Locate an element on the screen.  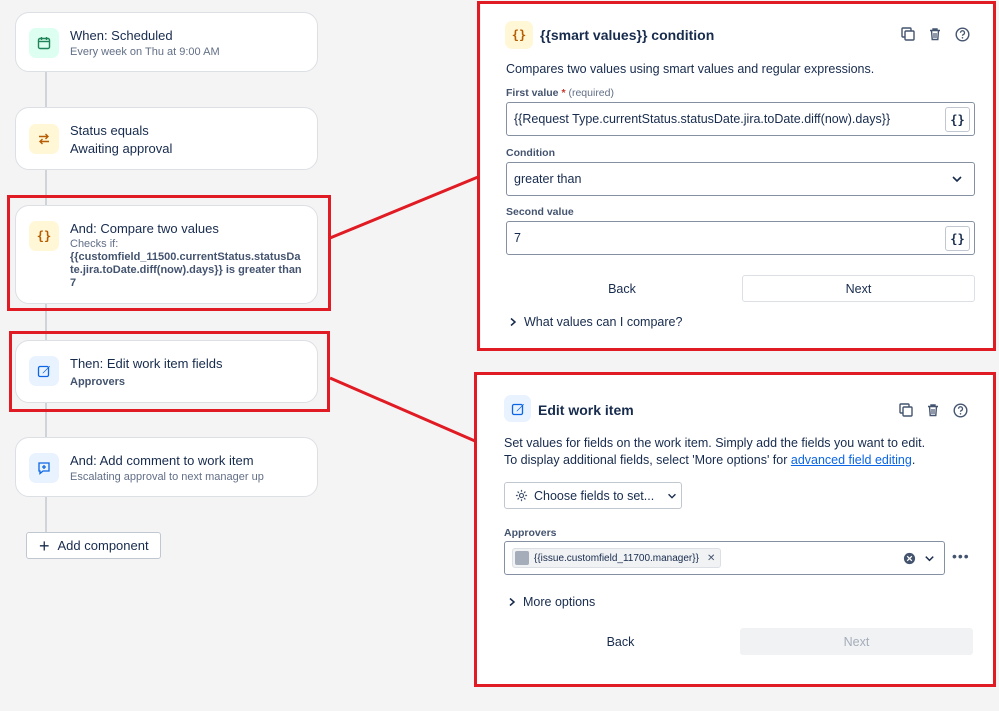
node-subtitle: Every week on Thu at 9:00 AM is located at coordinates (145, 52).